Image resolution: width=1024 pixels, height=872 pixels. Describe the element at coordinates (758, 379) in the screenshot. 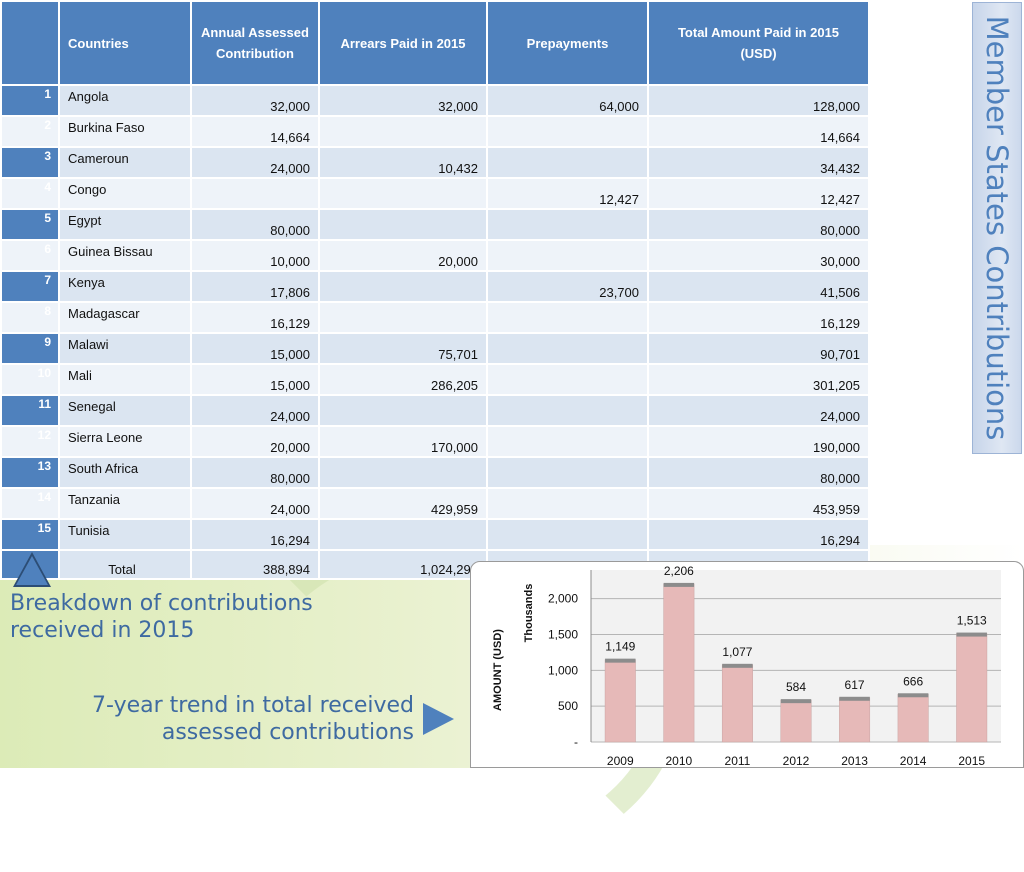

I see `total-cell: 301,205` at that location.